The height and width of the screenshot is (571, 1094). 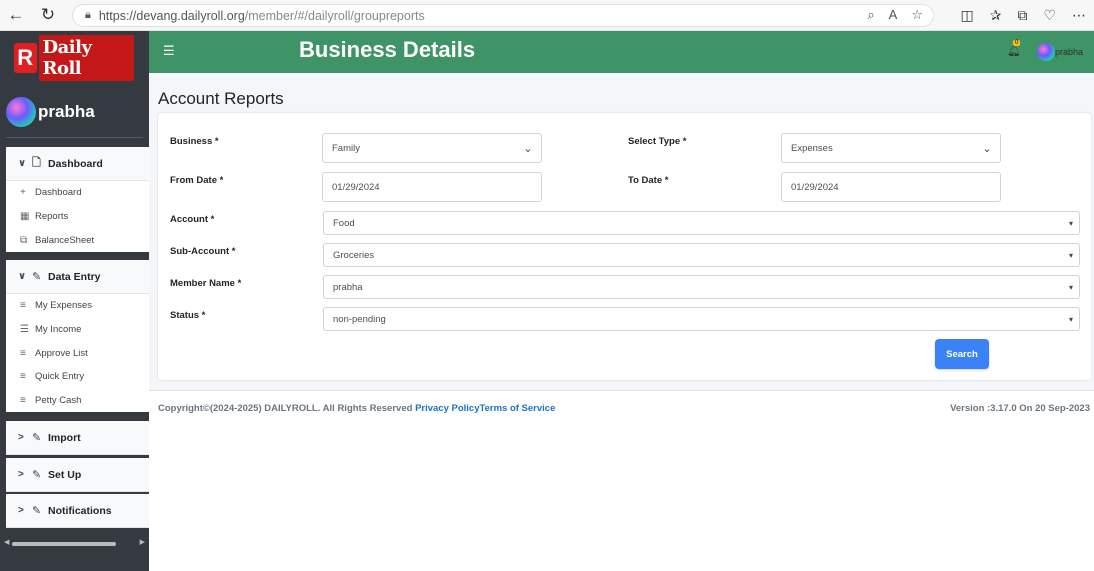 What do you see at coordinates (891, 148) in the screenshot?
I see `select-type-select: Expenses ⌄` at bounding box center [891, 148].